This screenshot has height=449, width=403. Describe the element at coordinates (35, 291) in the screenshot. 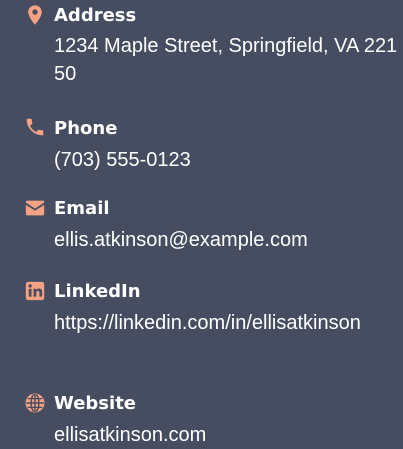

I see `linkedin-icon` at that location.